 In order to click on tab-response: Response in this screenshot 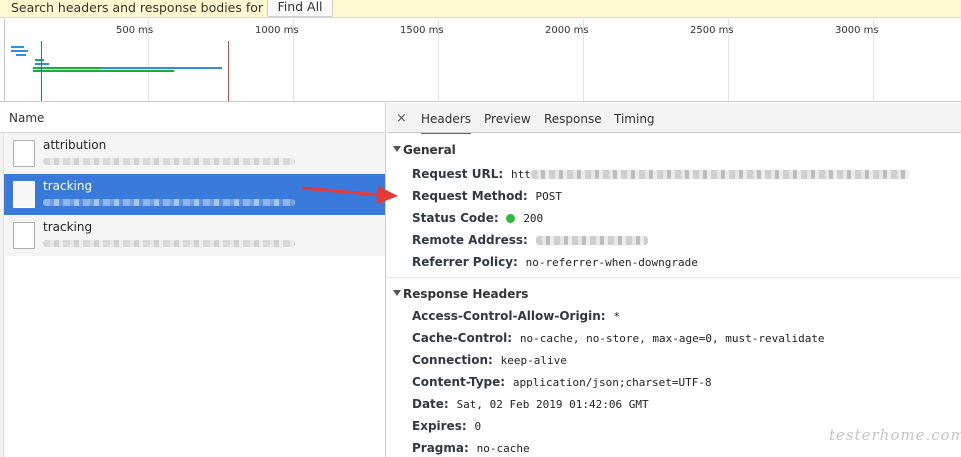, I will do `click(573, 119)`.